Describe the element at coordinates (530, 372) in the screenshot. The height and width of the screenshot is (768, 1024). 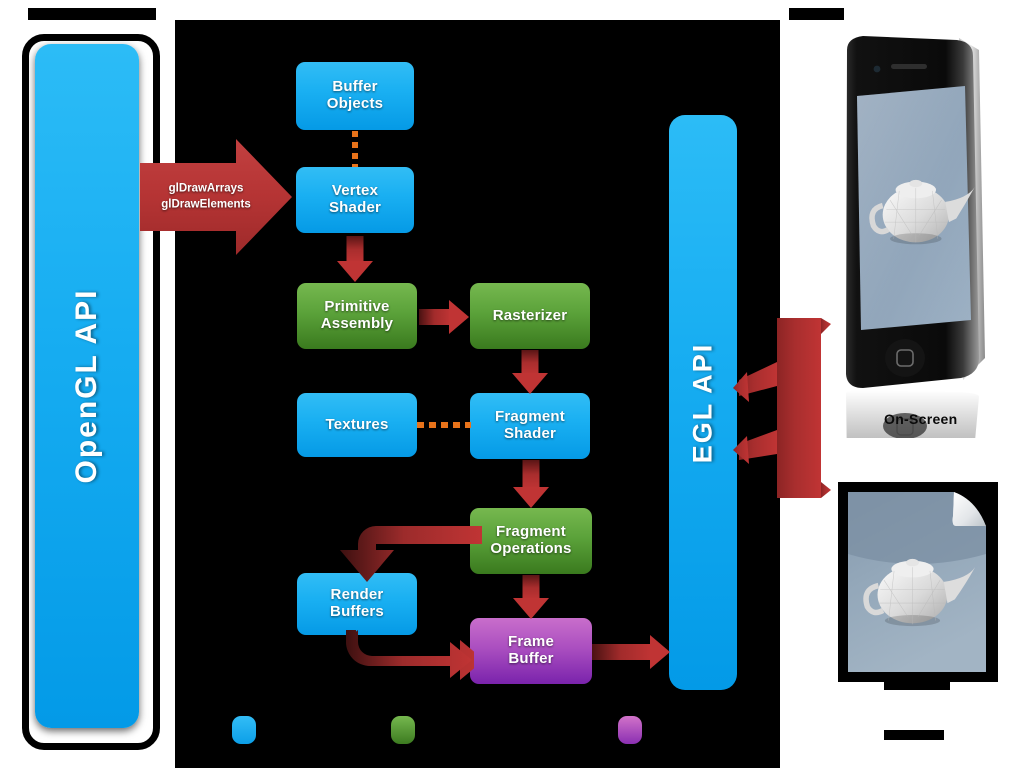
I see `arrow-rasterizer-to-fragment-shader` at that location.